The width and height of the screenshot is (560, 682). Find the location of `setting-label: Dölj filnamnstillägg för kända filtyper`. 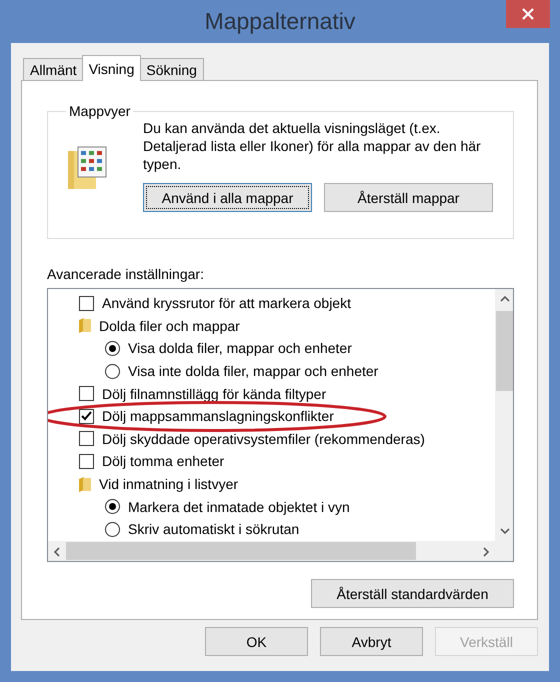

setting-label: Dölj filnamnstillägg för kända filtyper is located at coordinates (214, 394).